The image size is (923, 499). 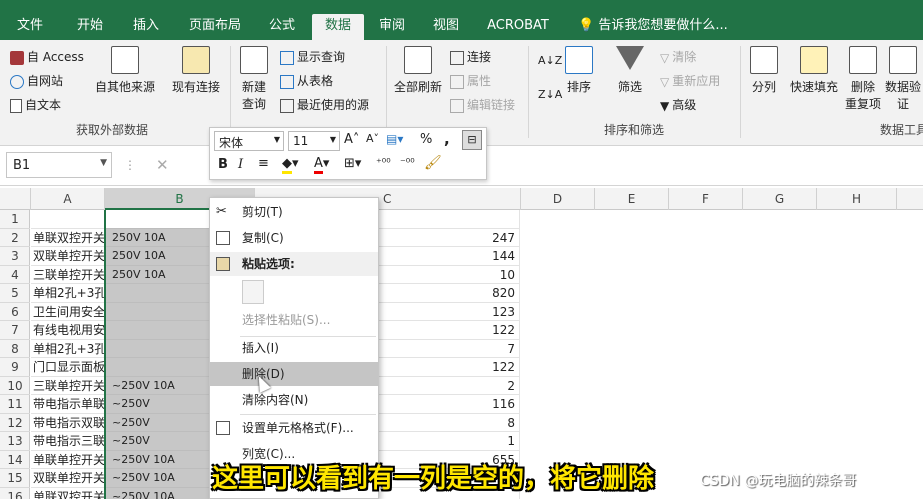 What do you see at coordinates (67, 219) in the screenshot?
I see `cell-a` at bounding box center [67, 219].